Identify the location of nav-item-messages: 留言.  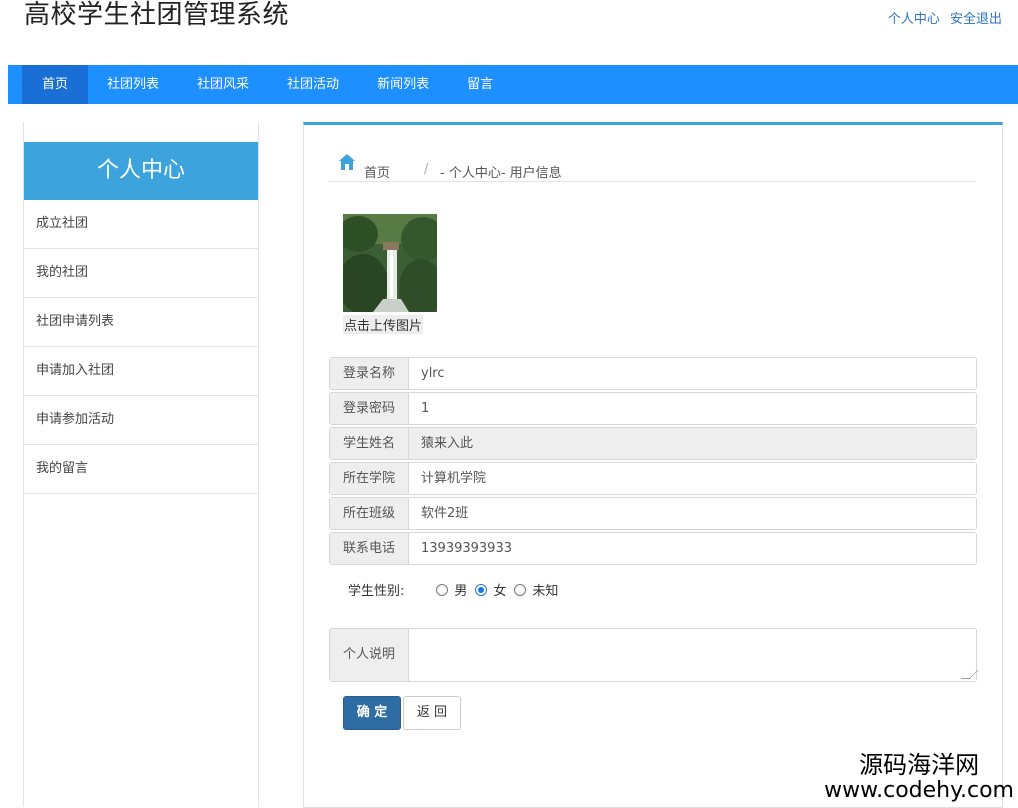
(480, 84).